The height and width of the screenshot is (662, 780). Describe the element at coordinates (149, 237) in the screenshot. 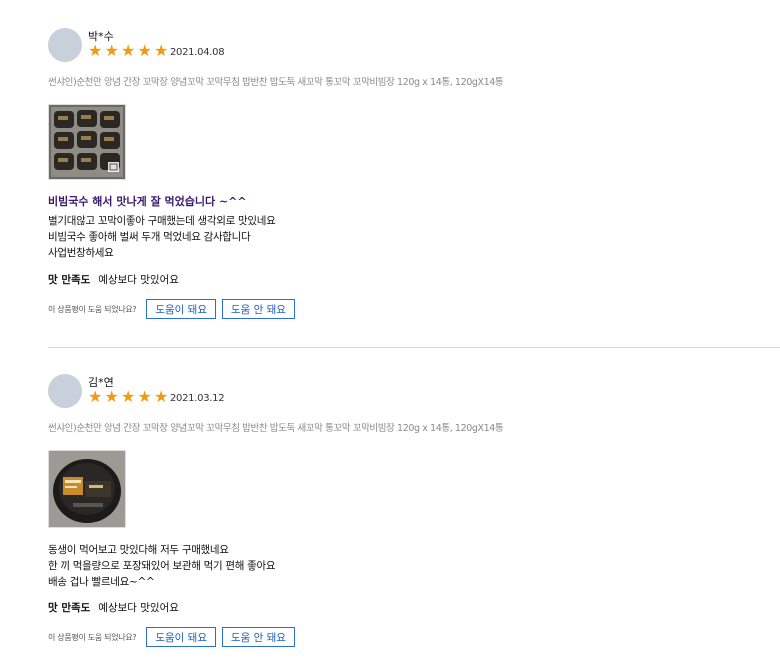

I see `review-body-line: 비빔국수 좋아해 벌써 두개 먹었네요 감사합니다` at that location.